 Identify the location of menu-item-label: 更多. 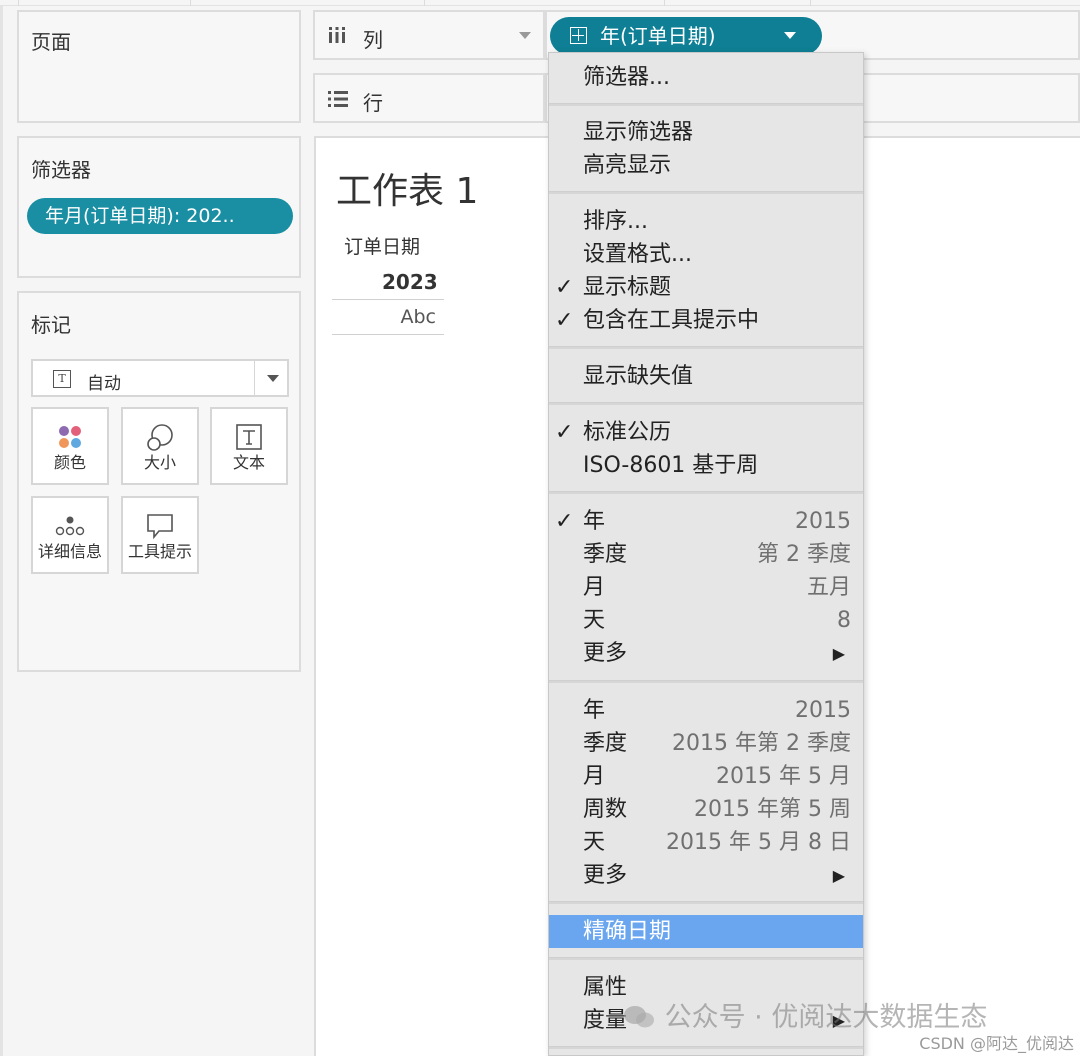
(605, 653).